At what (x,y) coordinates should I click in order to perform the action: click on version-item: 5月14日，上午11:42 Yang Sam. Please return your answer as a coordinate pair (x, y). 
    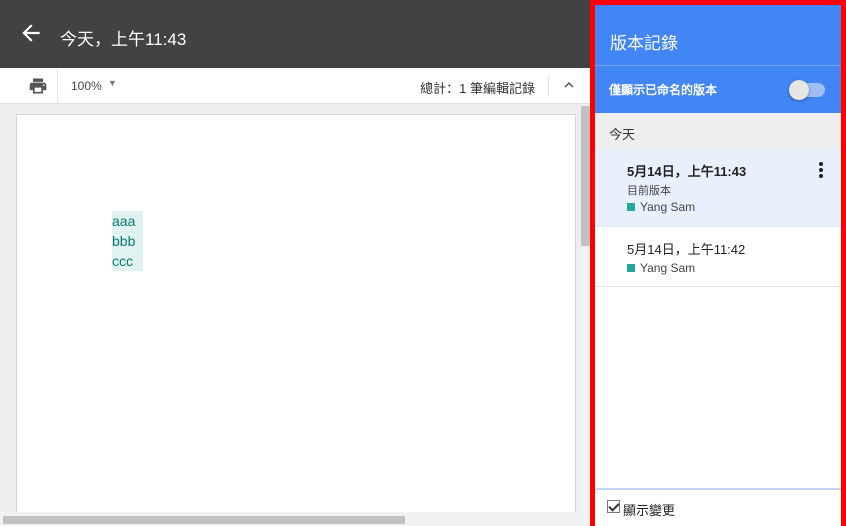
    Looking at the image, I should click on (718, 257).